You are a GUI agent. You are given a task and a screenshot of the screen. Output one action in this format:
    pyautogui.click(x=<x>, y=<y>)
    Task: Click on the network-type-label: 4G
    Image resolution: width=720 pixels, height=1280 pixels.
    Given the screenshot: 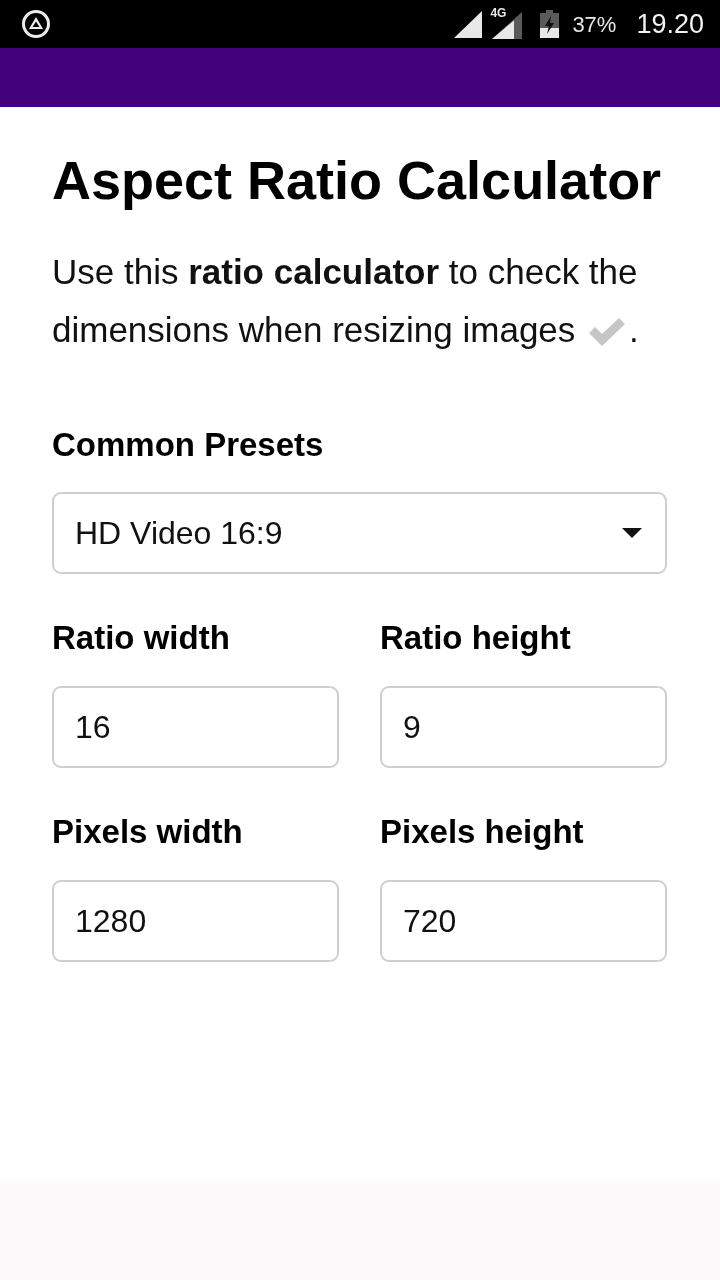 What is the action you would take?
    pyautogui.click(x=498, y=13)
    